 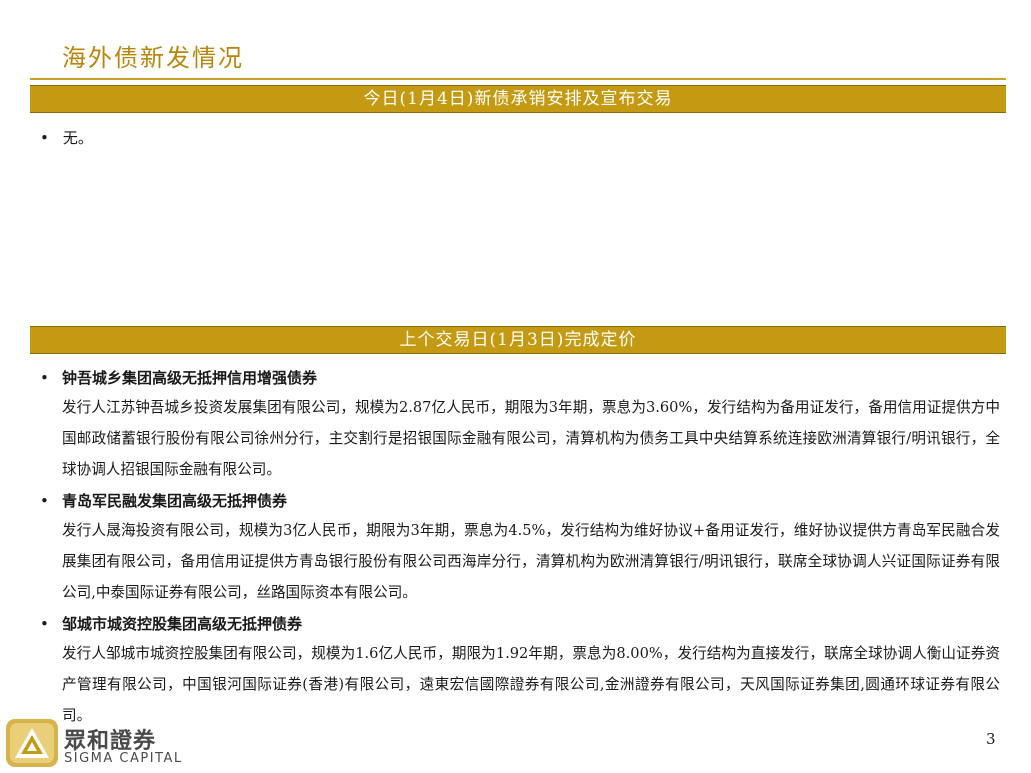 What do you see at coordinates (123, 758) in the screenshot?
I see `brand-name-en: SIGMA CAPITAL` at bounding box center [123, 758].